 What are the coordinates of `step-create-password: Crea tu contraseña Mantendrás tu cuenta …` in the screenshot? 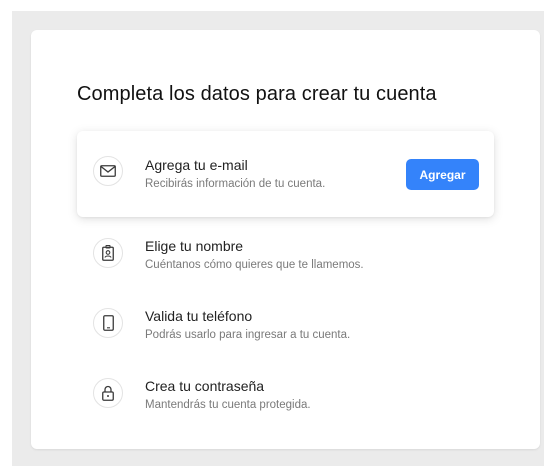 It's located at (285, 407).